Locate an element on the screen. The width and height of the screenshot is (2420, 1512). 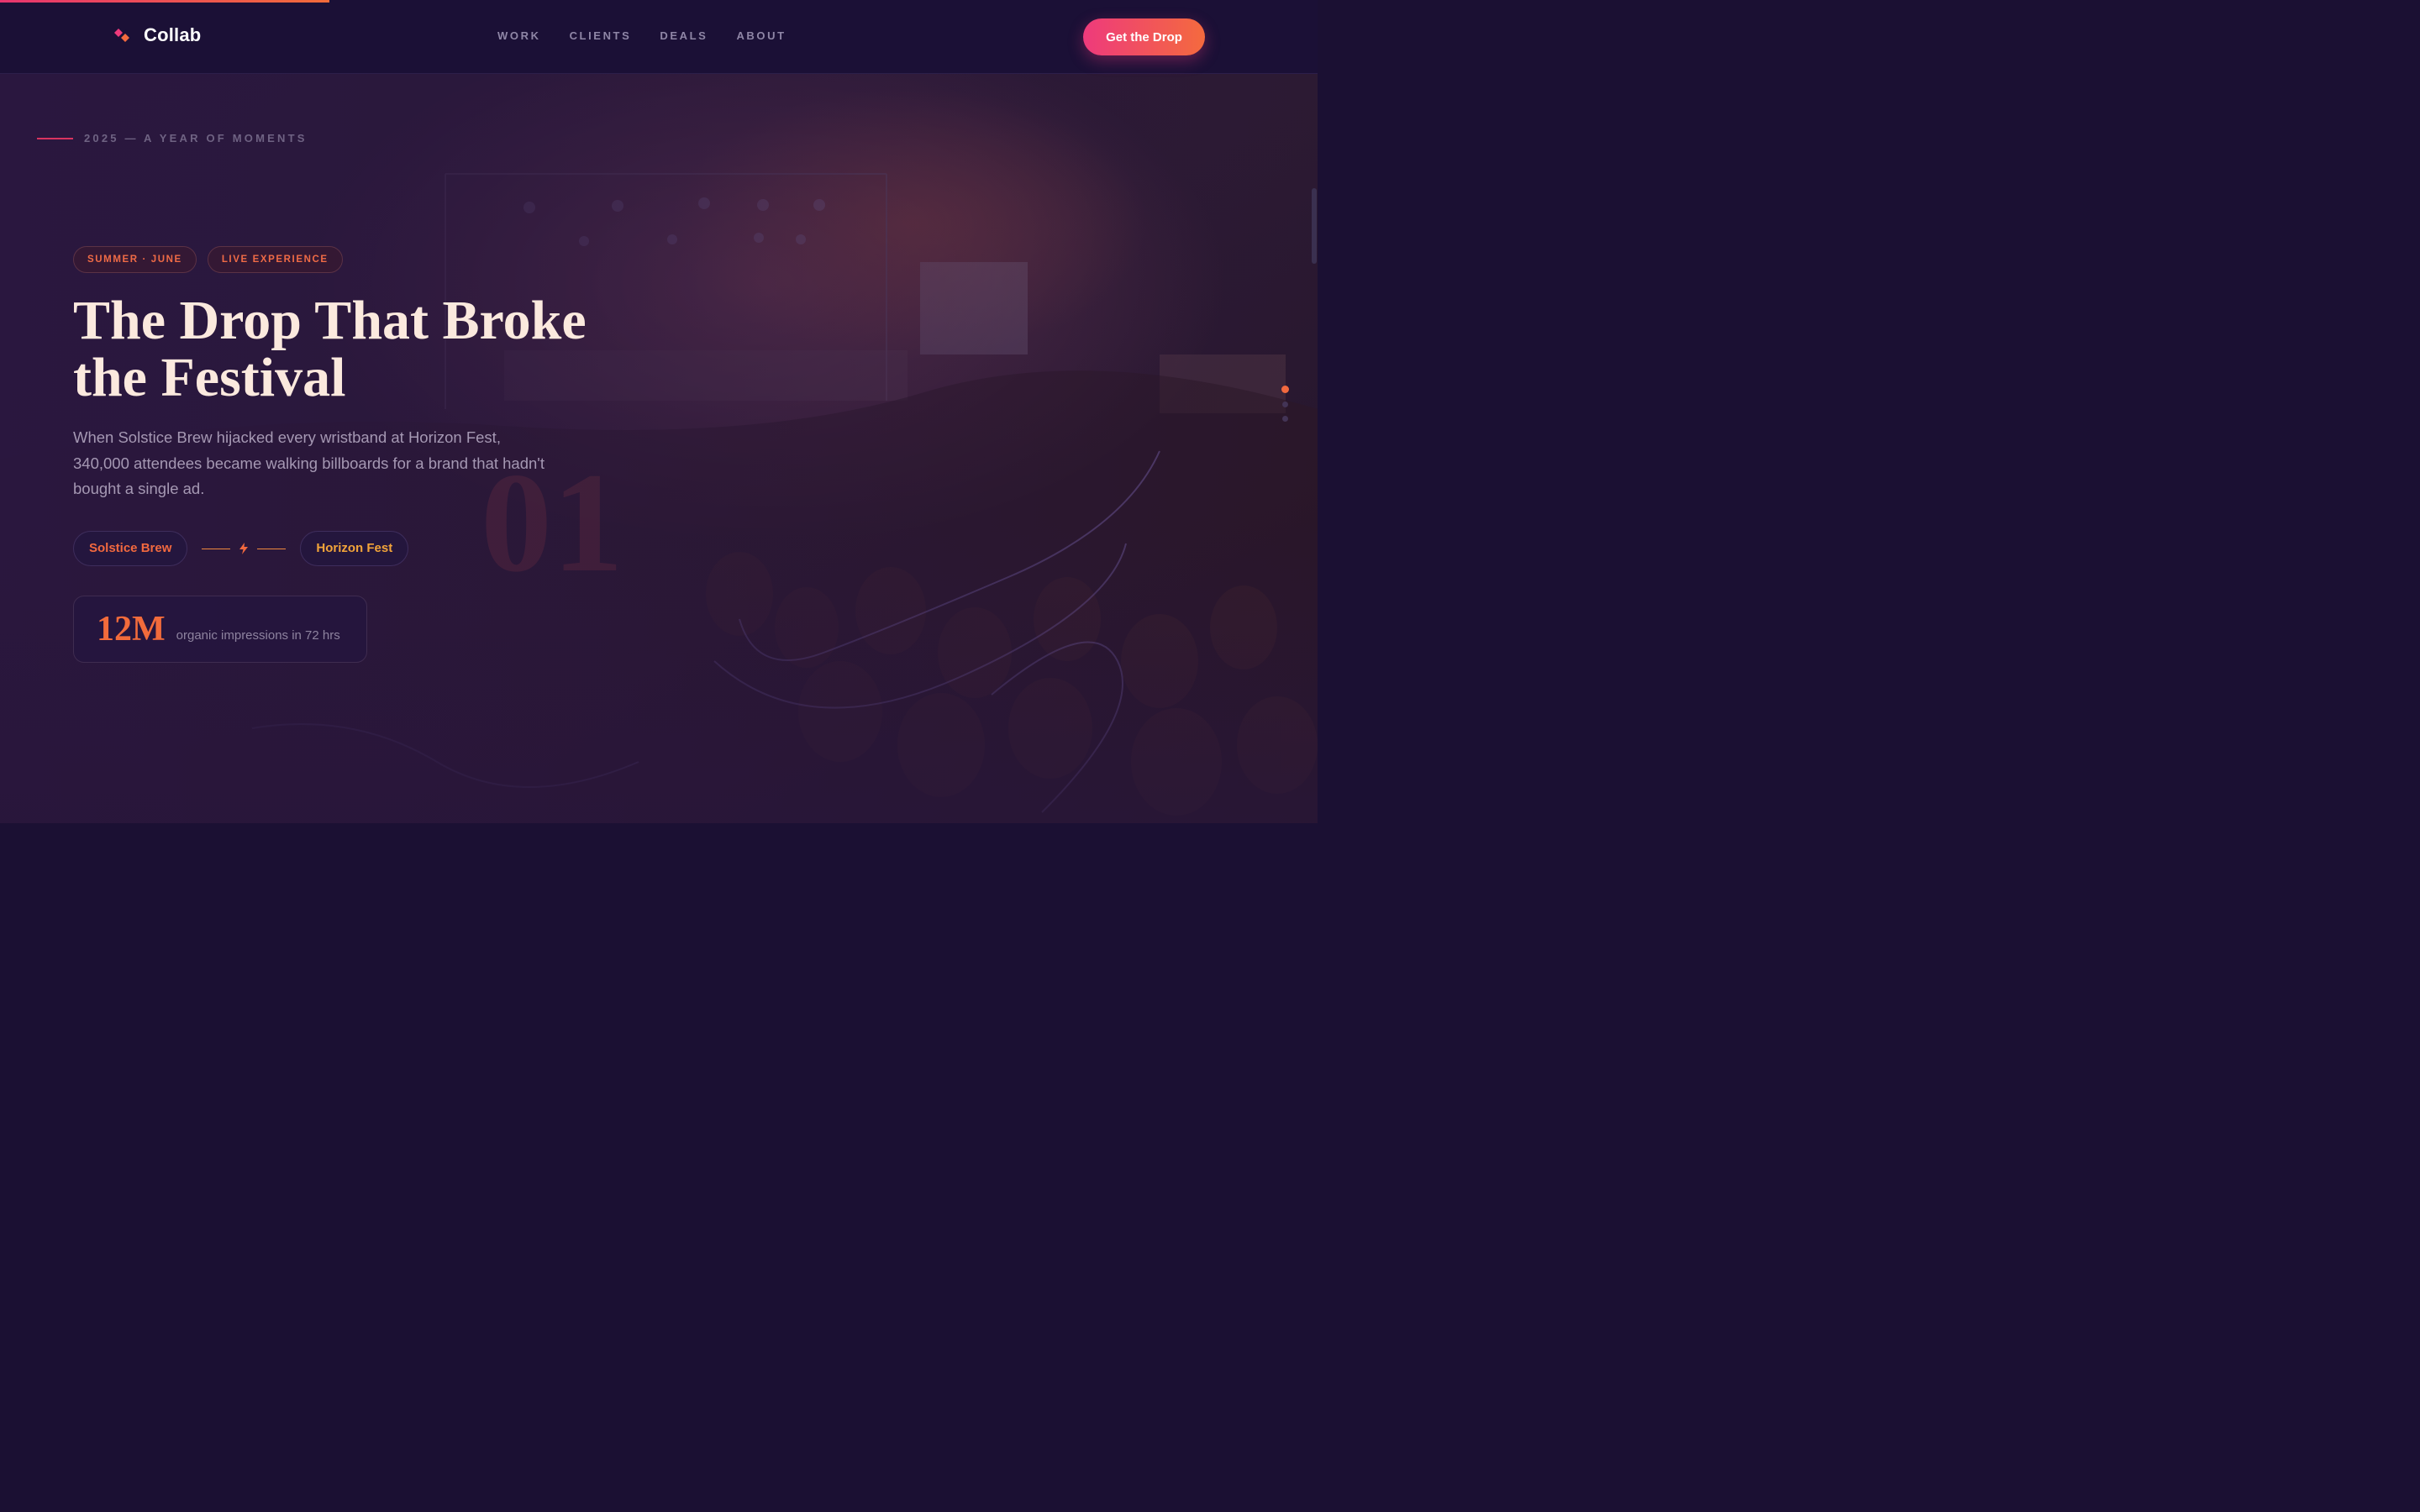
nav-link-work: WORK is located at coordinates (519, 35).